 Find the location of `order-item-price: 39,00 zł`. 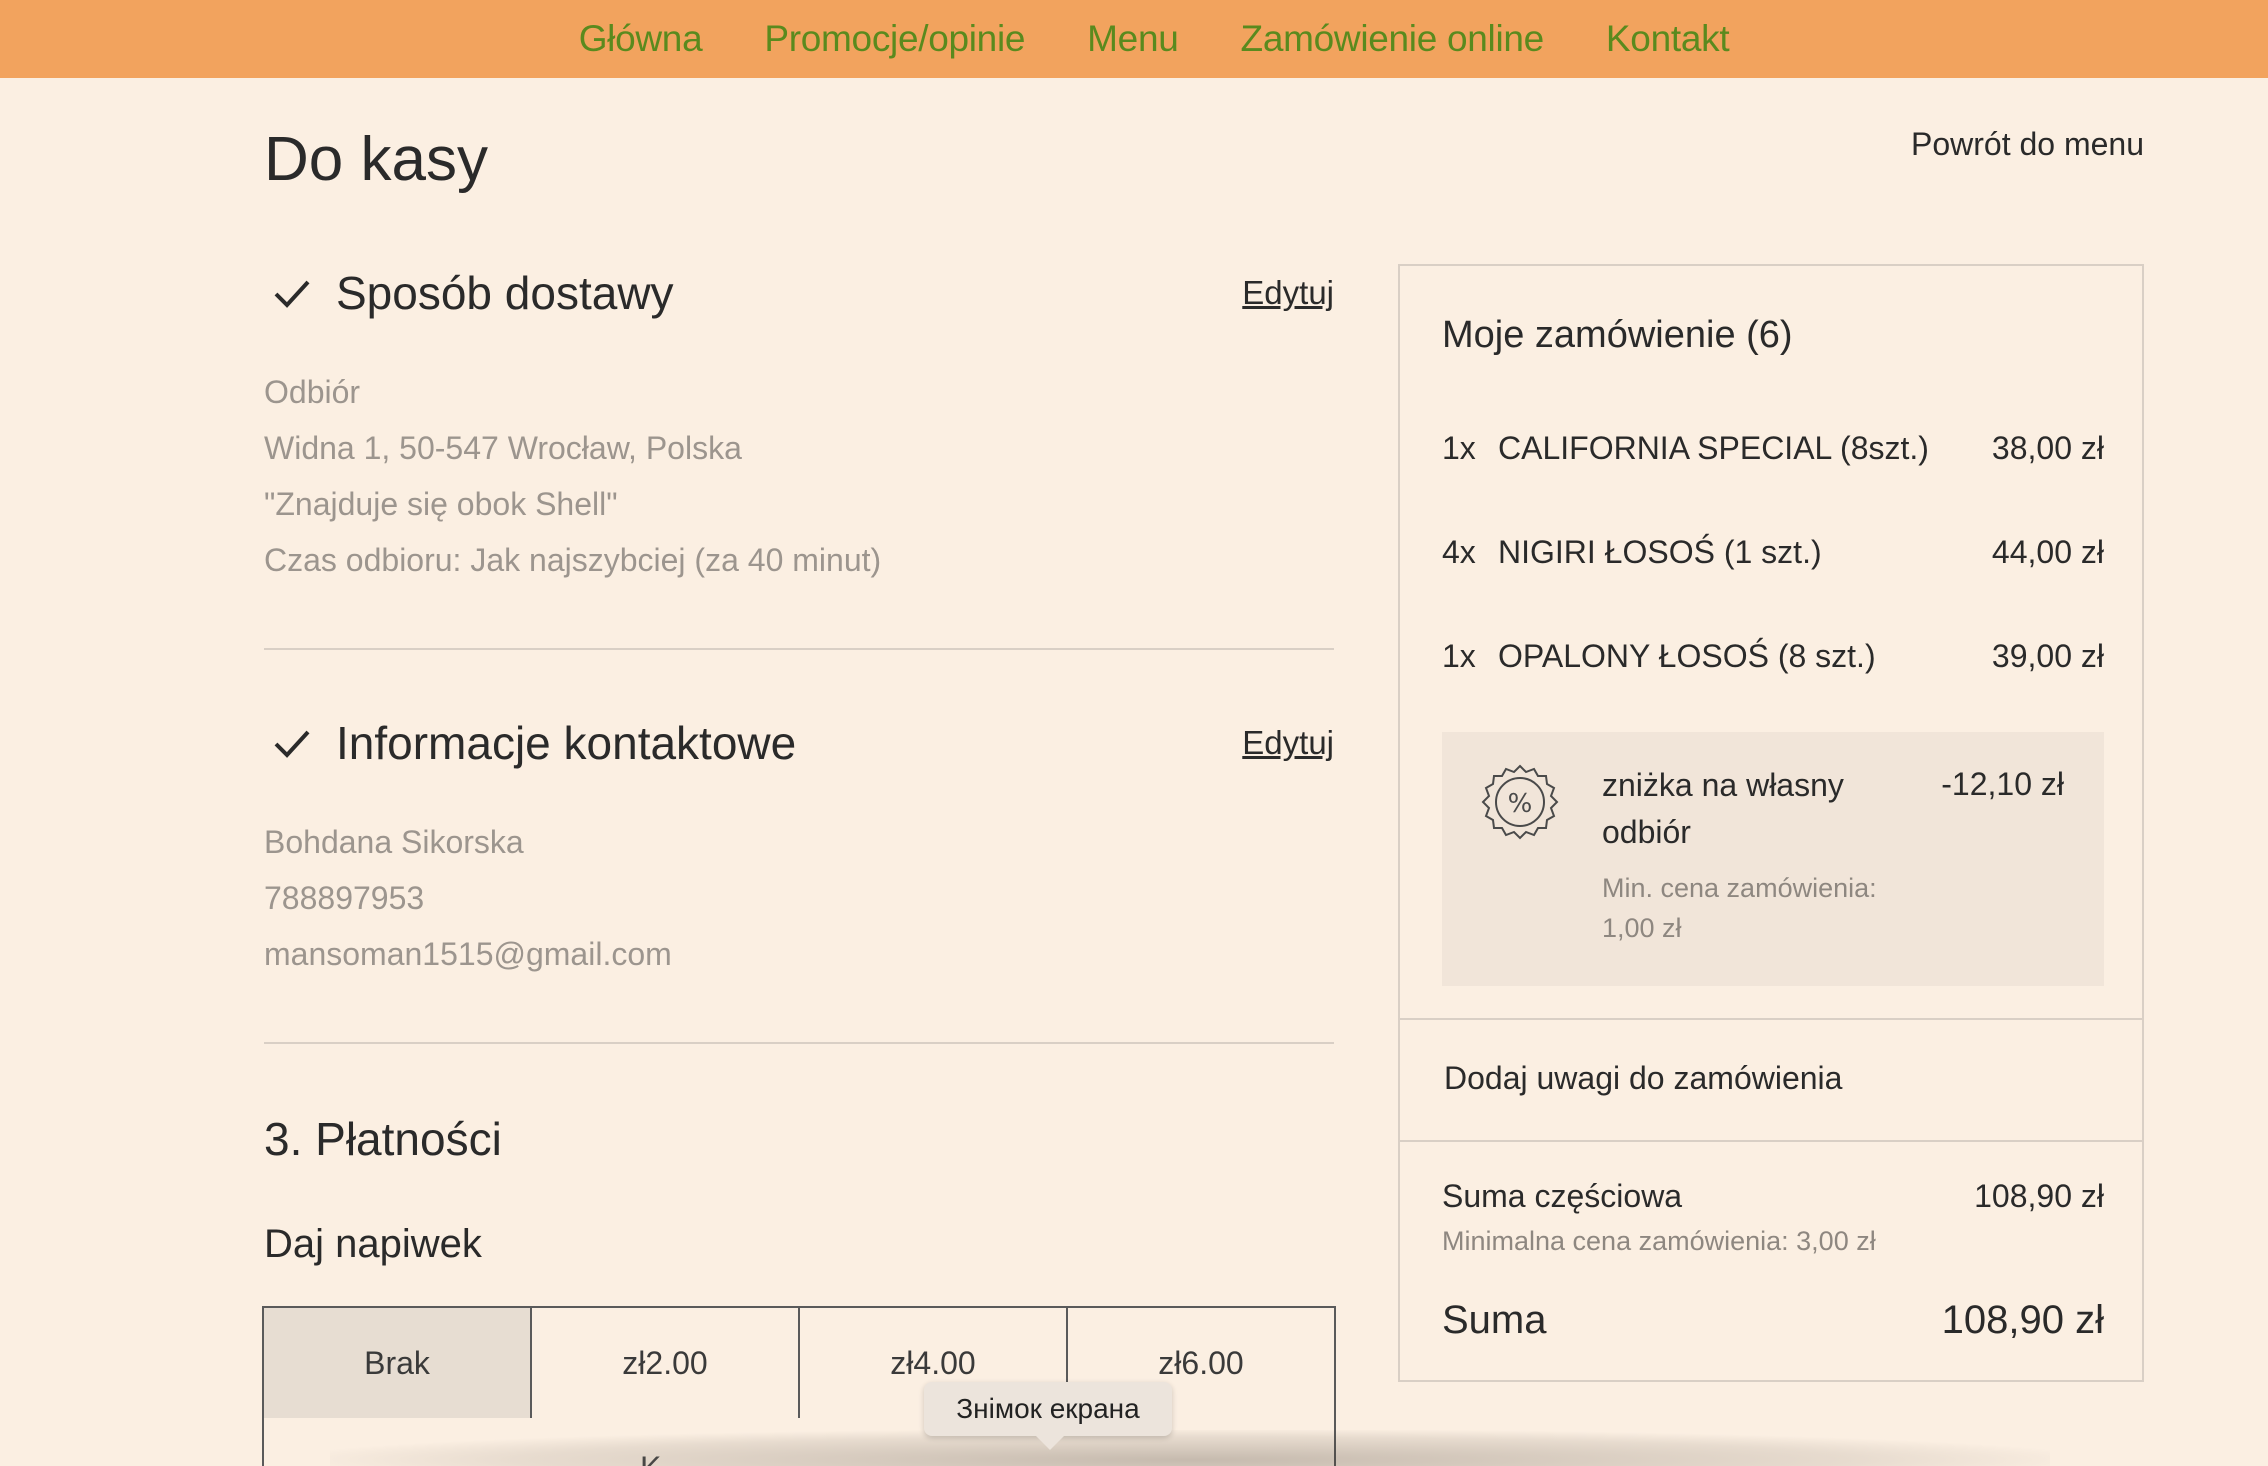

order-item-price: 39,00 zł is located at coordinates (2047, 656).